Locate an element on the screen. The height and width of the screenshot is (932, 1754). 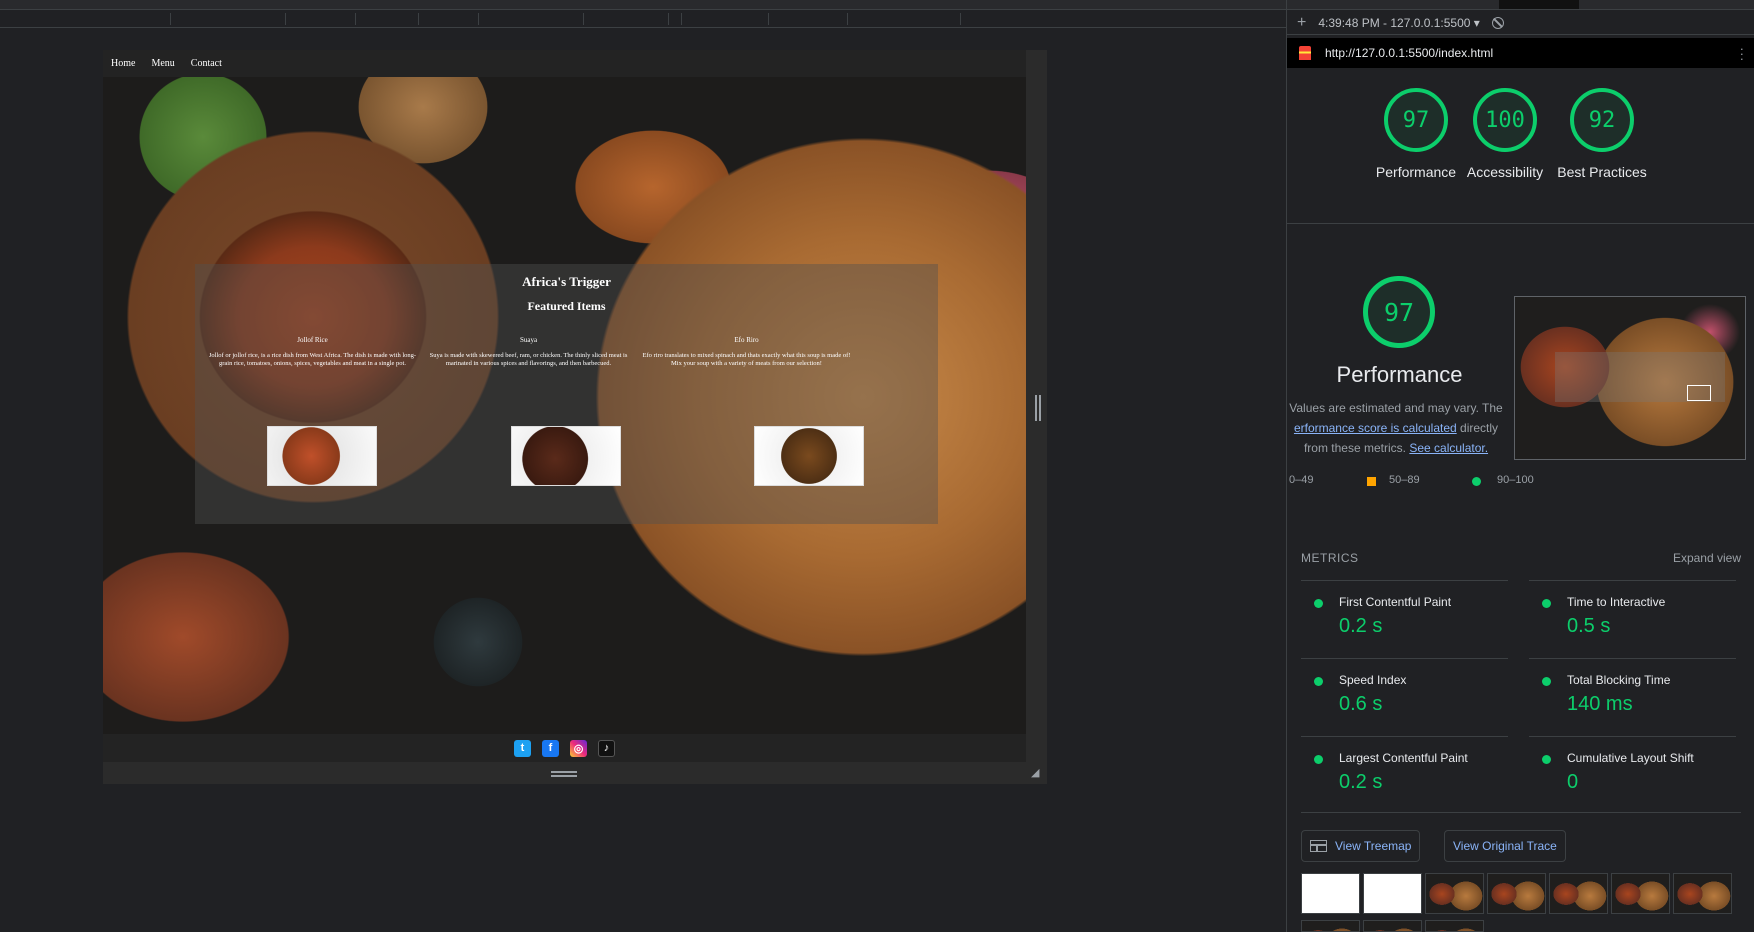
device-toolbar is located at coordinates (643, 5).